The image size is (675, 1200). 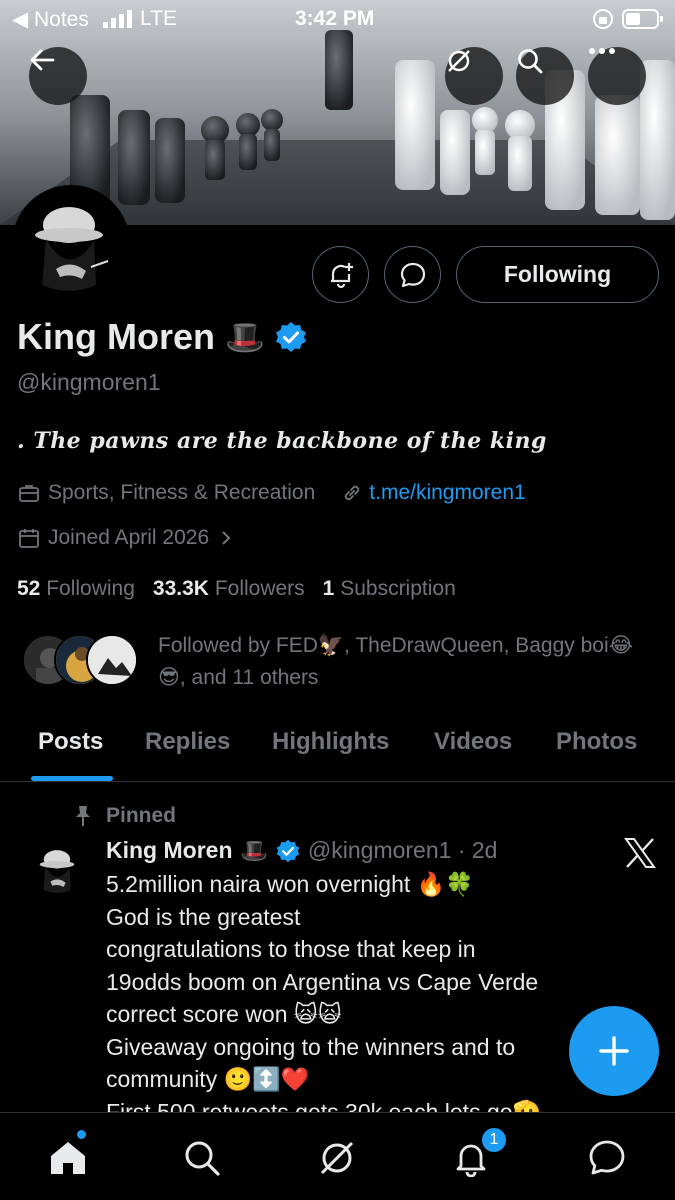 I want to click on followers-count: 33.3K, so click(x=180, y=588).